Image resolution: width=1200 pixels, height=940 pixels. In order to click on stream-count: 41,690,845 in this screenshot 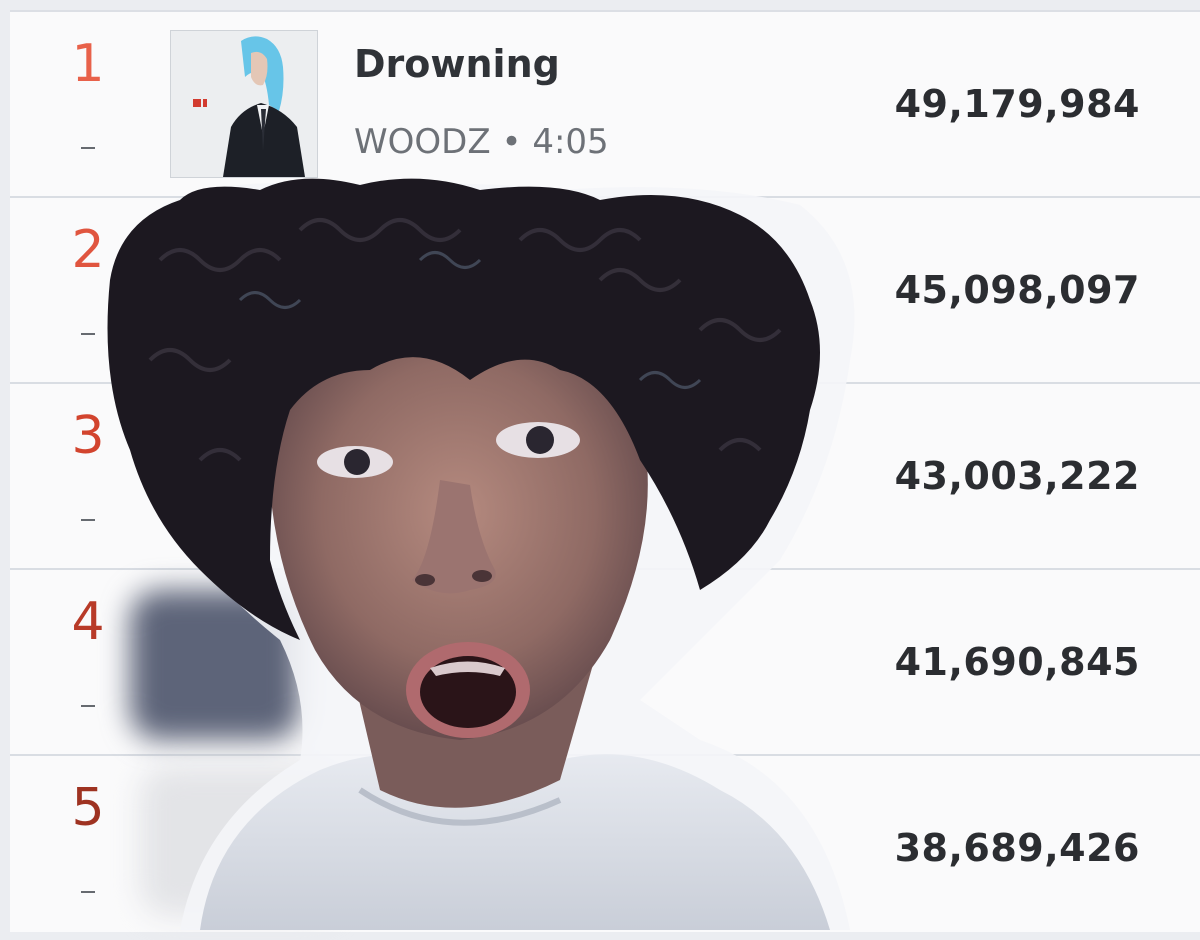, I will do `click(1017, 662)`.